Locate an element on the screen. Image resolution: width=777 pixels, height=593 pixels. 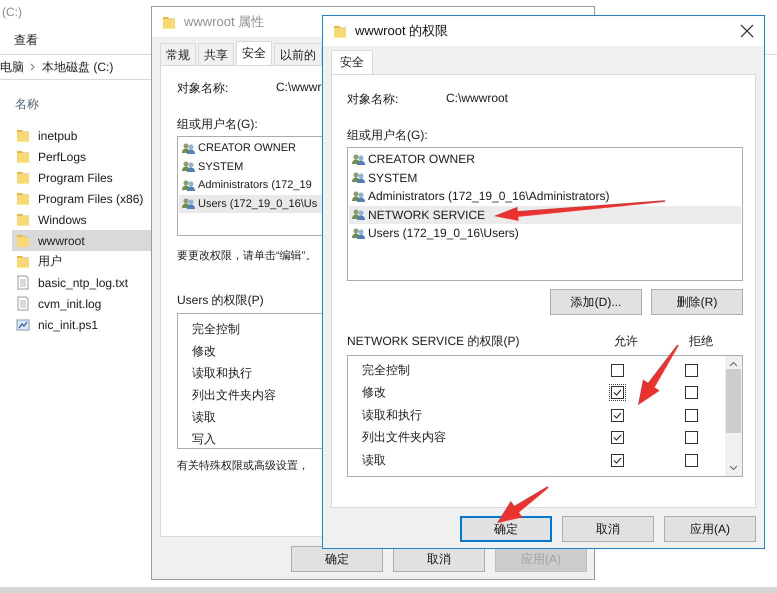
hint-text: 要更改权限，请单击“编辑”。 is located at coordinates (246, 255).